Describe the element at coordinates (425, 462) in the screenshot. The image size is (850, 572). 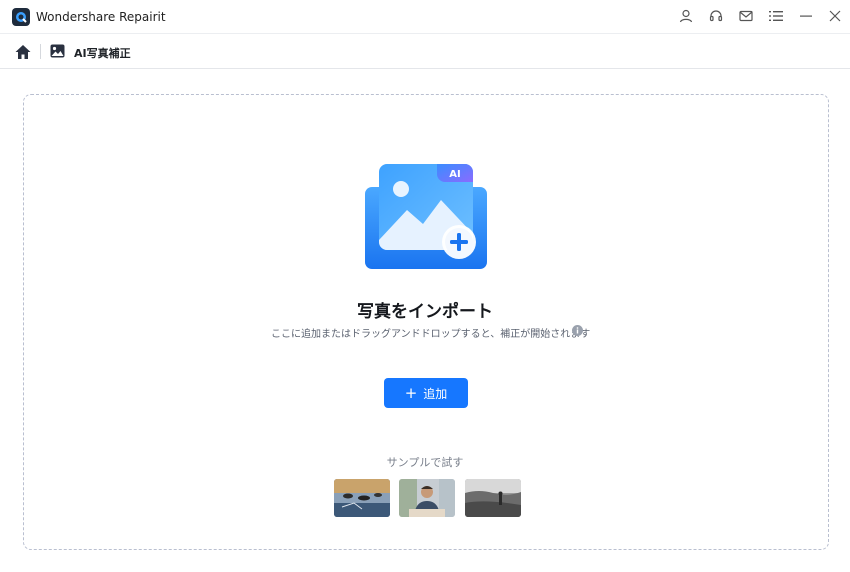
I see `sample-label: サンプルで試す` at that location.